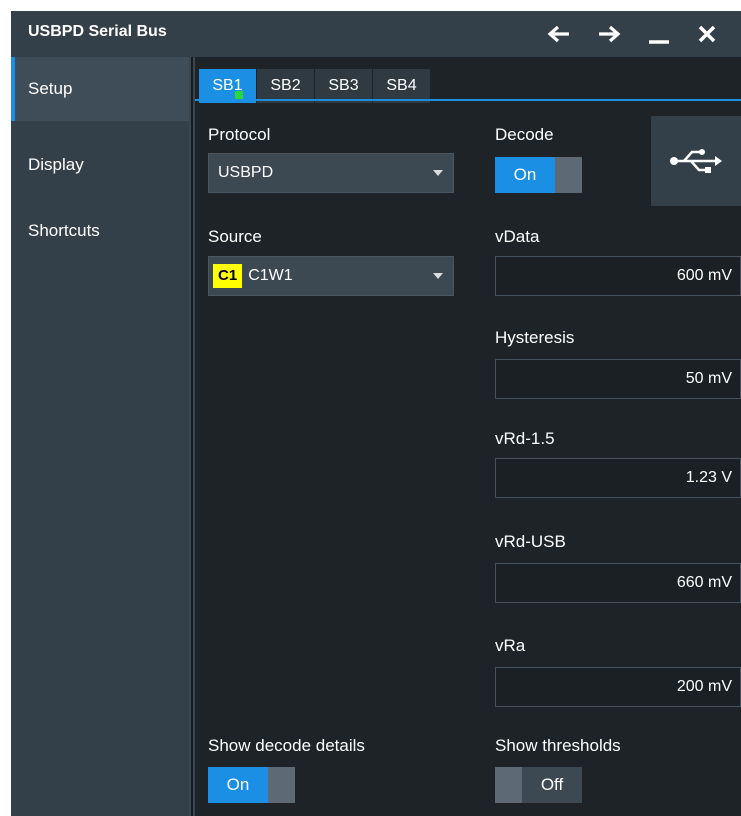 This screenshot has width=741, height=816. I want to click on tab-sb2: SB2, so click(286, 86).